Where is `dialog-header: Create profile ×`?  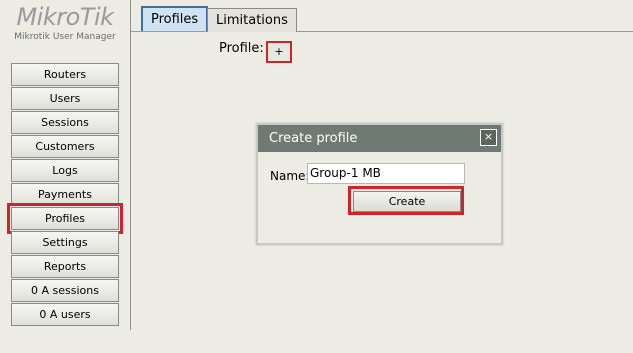 dialog-header: Create profile × is located at coordinates (379, 138).